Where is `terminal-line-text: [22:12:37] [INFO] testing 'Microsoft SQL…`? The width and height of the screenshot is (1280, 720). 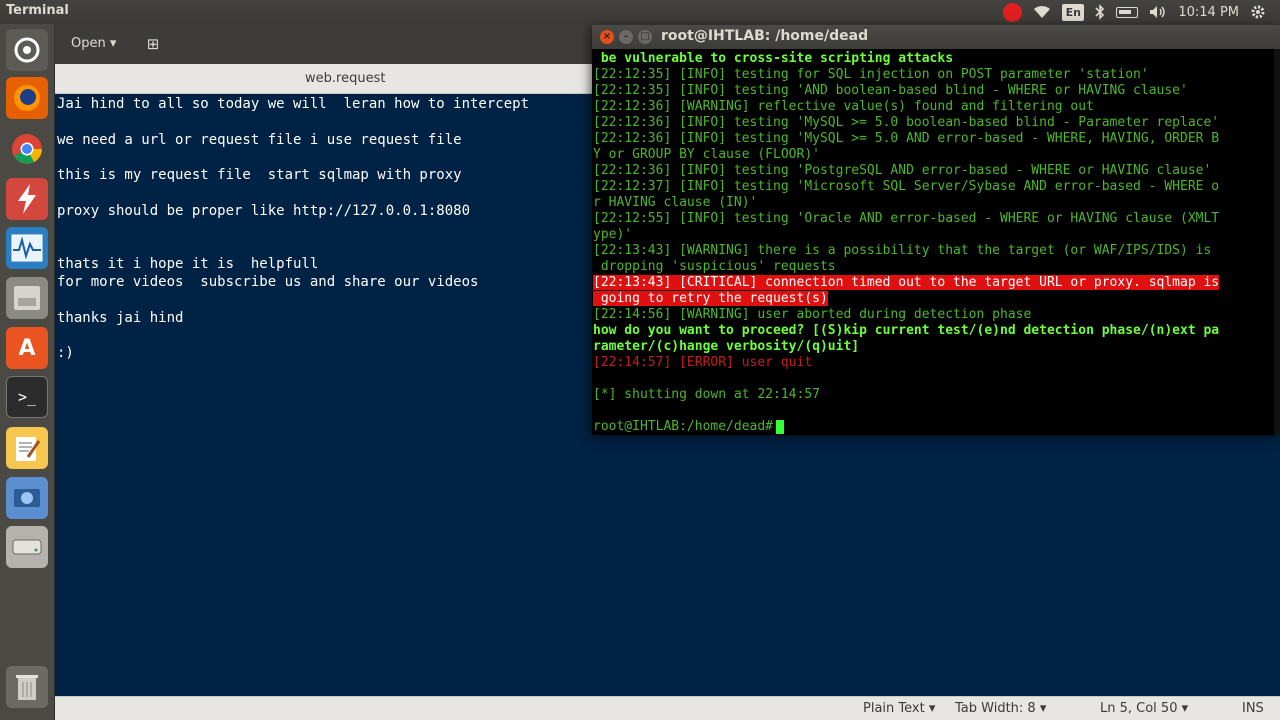
terminal-line-text: [22:12:37] [INFO] testing 'Microsoft SQL… is located at coordinates (906, 186).